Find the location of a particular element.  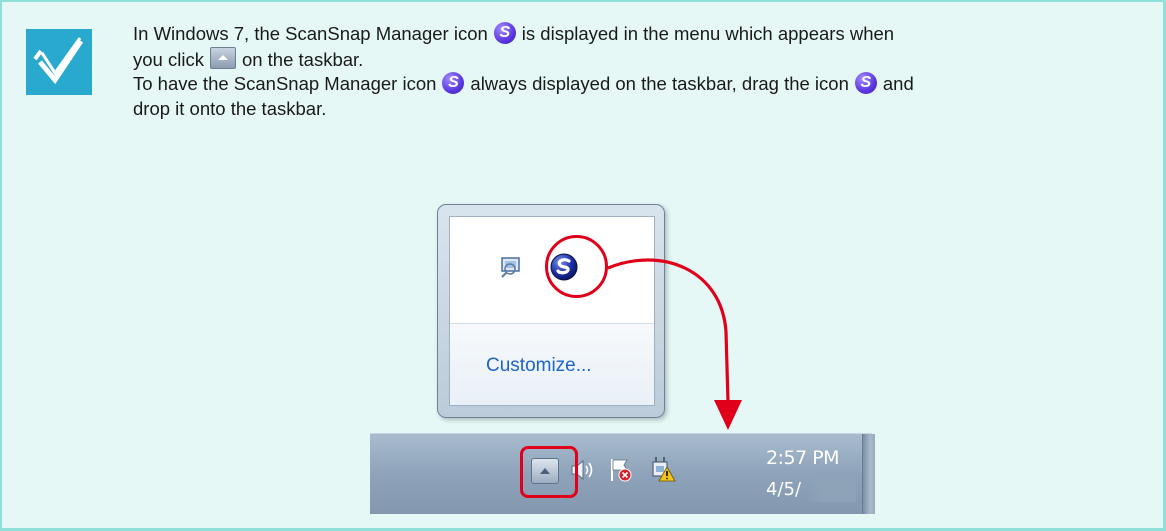

action-center-flag-icon is located at coordinates (621, 470).